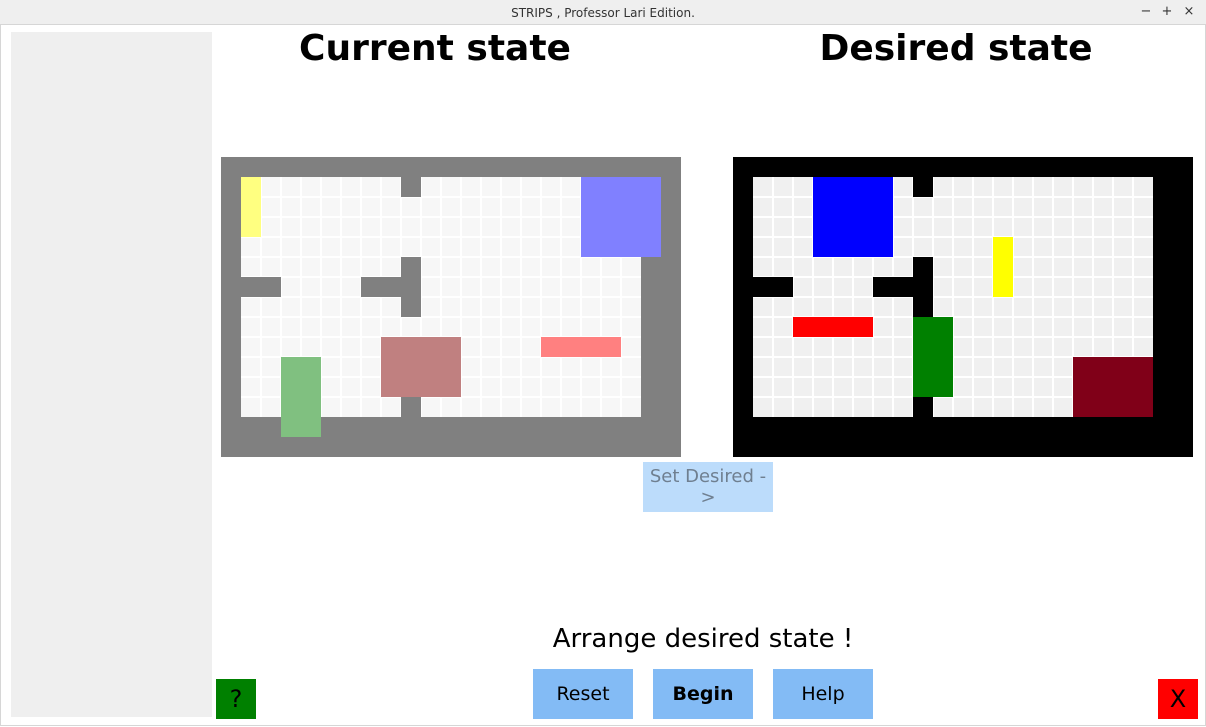  I want to click on reset-button: Reset, so click(583, 694).